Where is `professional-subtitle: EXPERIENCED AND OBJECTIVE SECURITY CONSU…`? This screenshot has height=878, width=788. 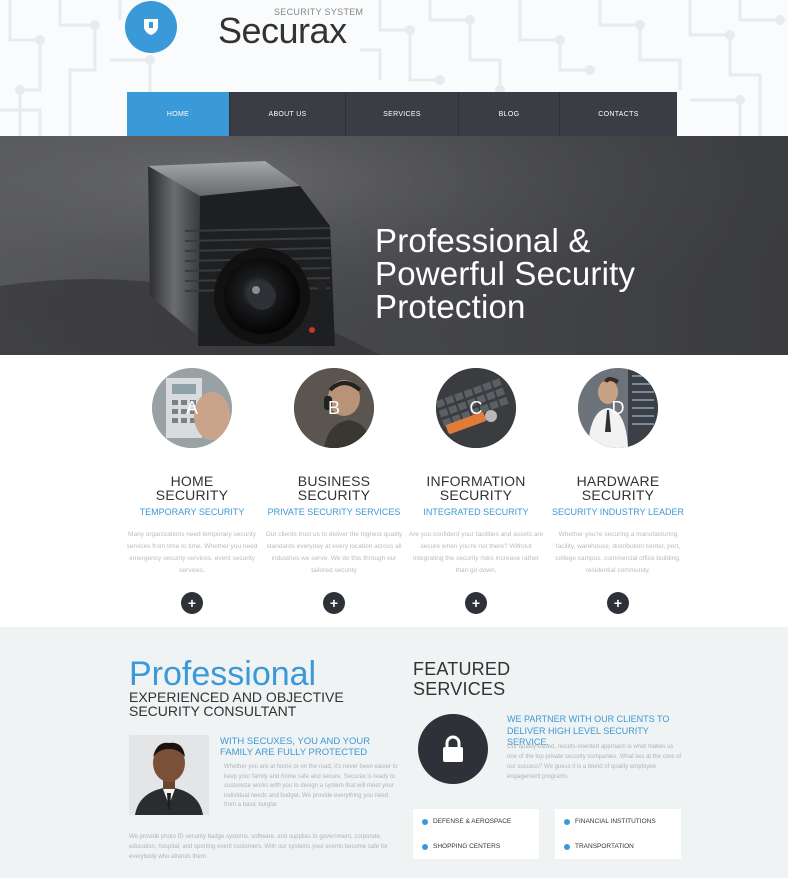 professional-subtitle: EXPERIENCED AND OBJECTIVE SECURITY CONSU… is located at coordinates (236, 704).